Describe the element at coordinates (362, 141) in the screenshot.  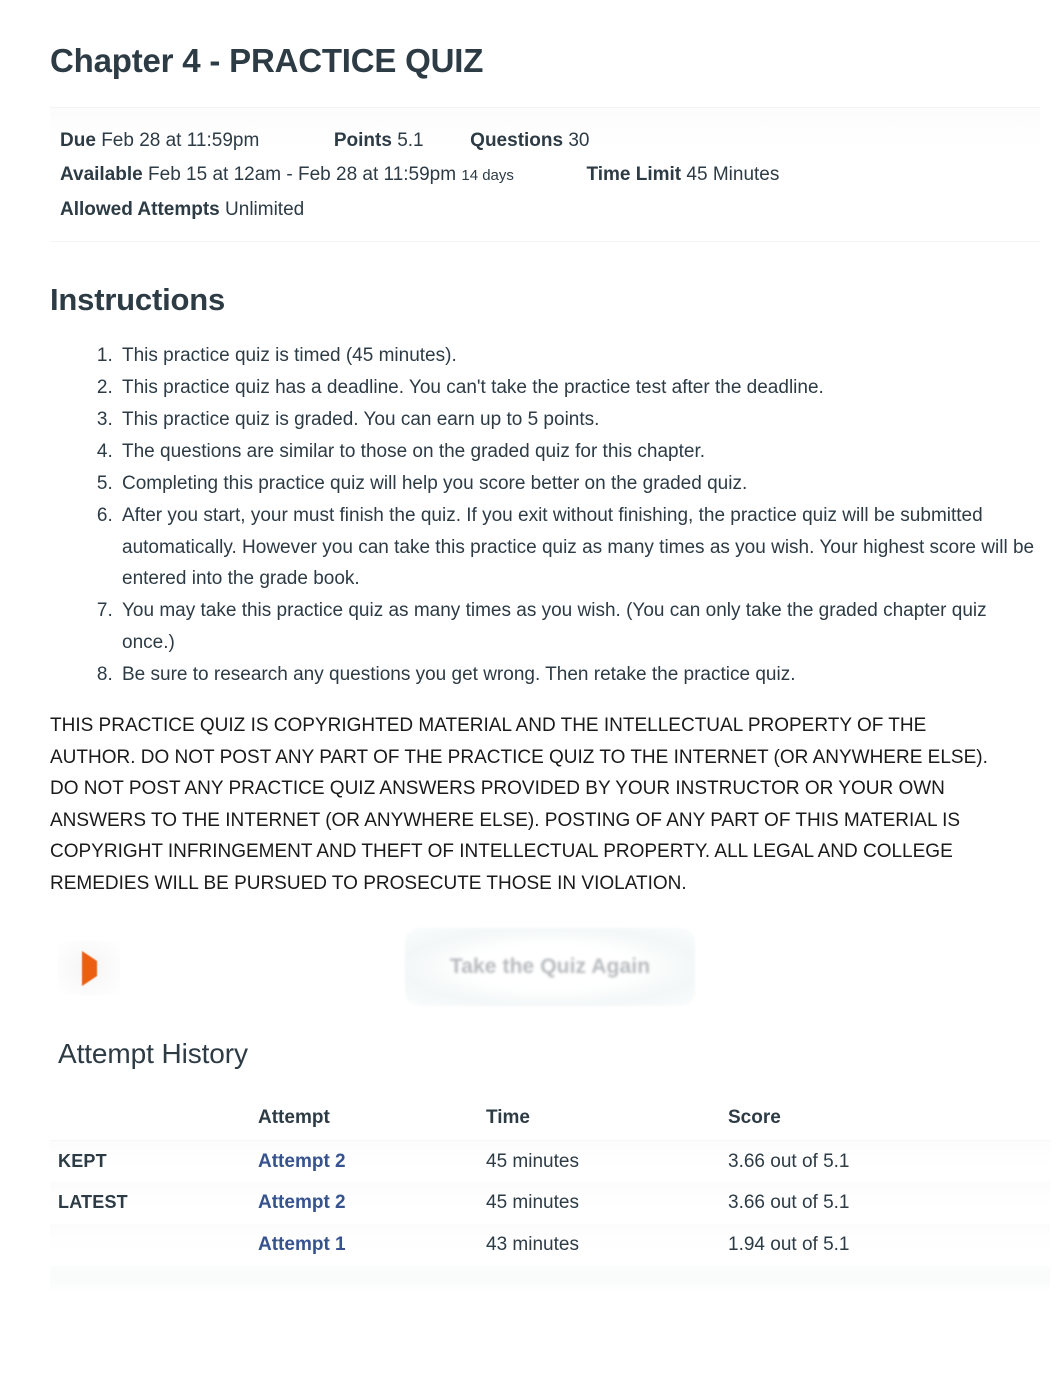
I see `points-label: Points` at that location.